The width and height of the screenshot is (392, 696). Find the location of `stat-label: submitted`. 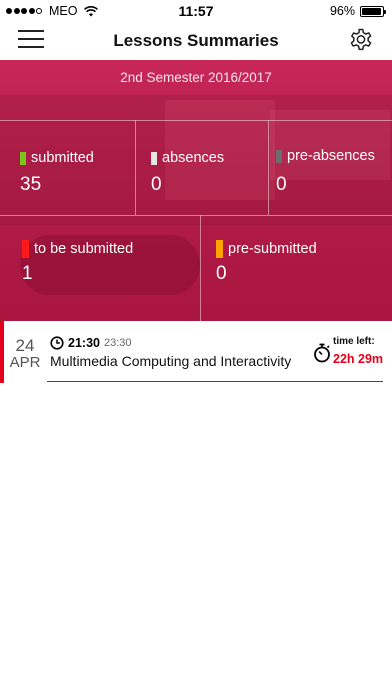

stat-label: submitted is located at coordinates (62, 158).